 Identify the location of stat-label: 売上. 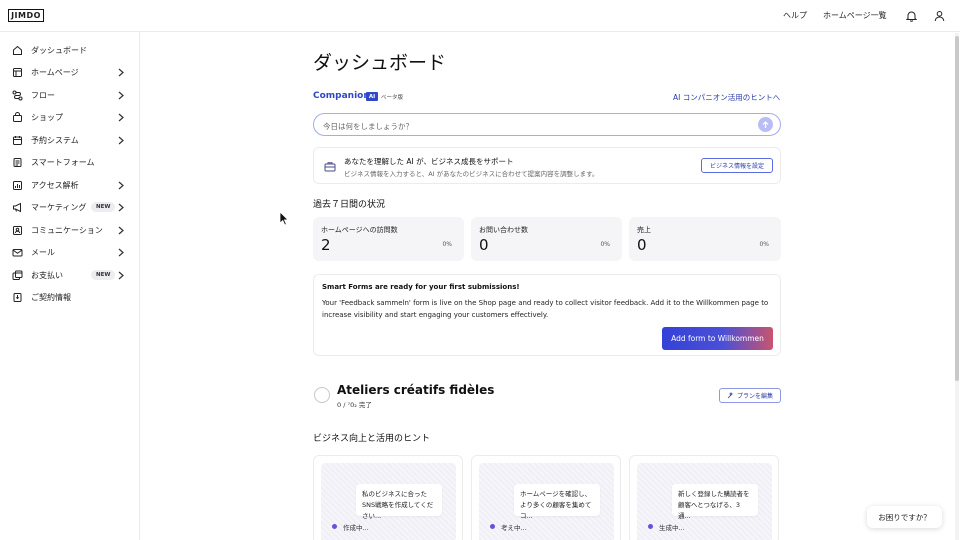
(644, 230).